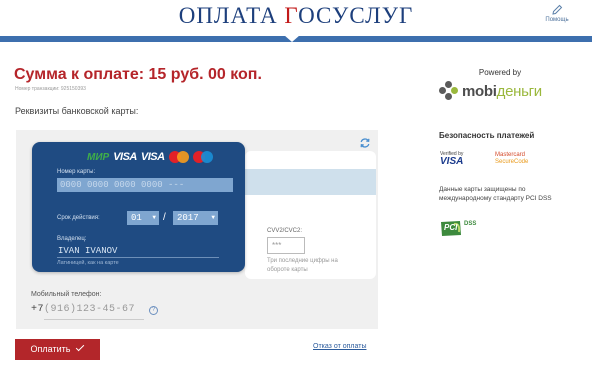  What do you see at coordinates (292, 38) in the screenshot?
I see `header-notch` at bounding box center [292, 38].